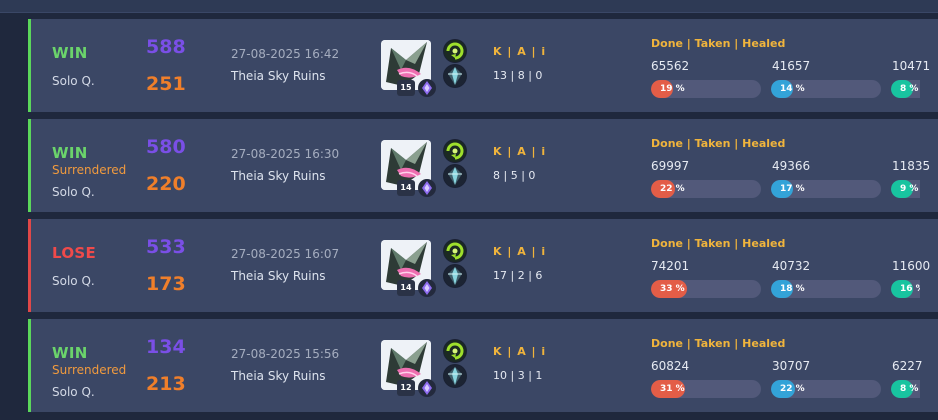 This screenshot has width=938, height=420. I want to click on damage-done-bar: 33 %, so click(706, 289).